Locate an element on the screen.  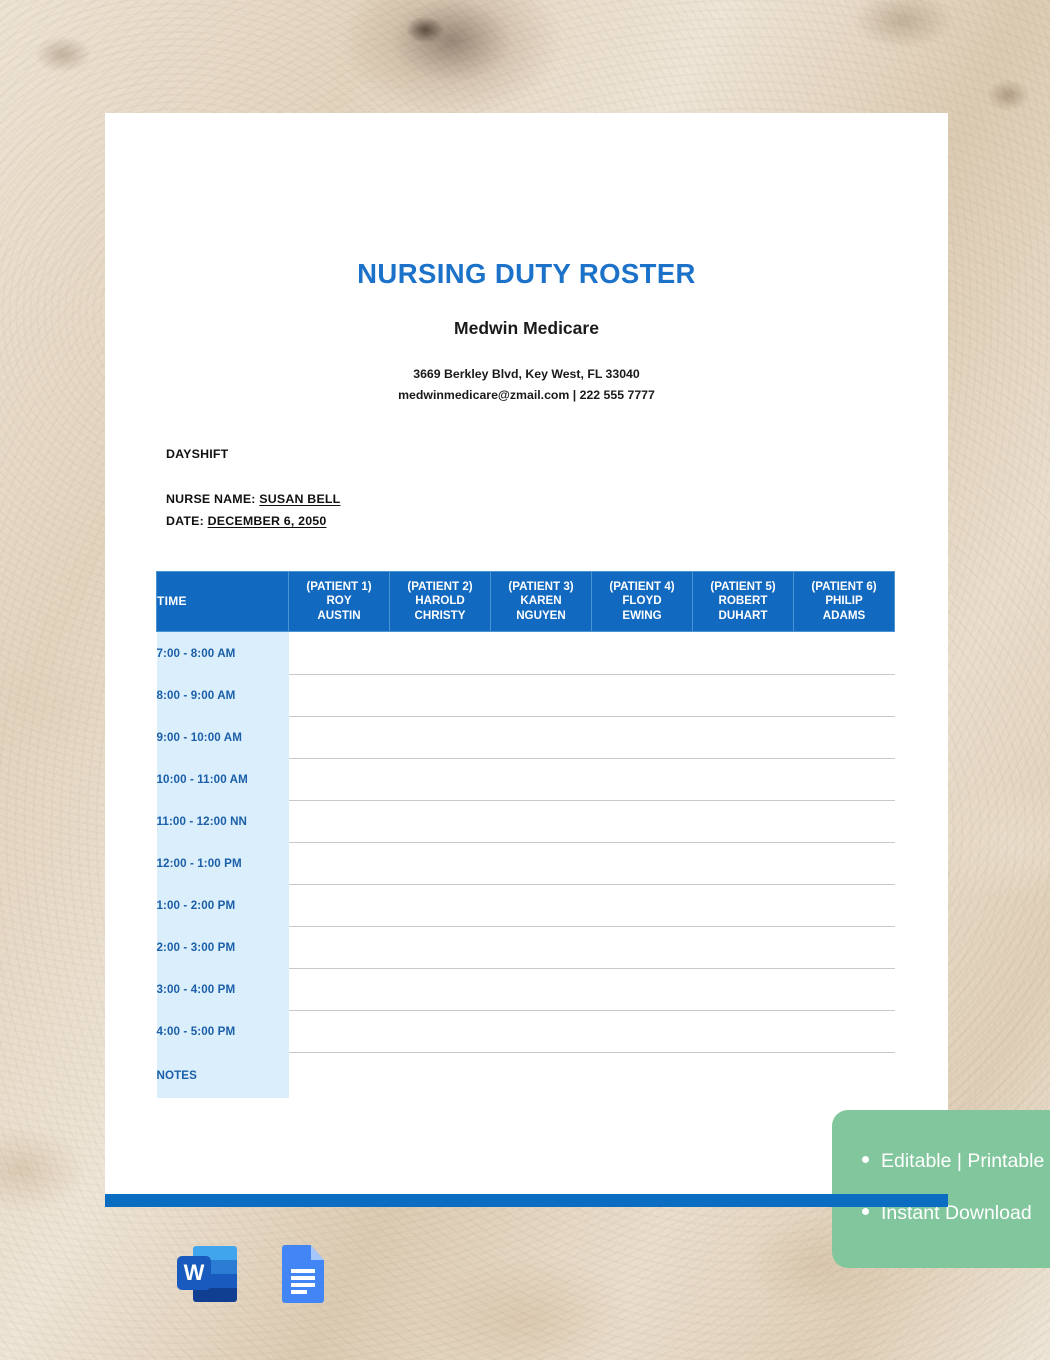
table-row: NOTES is located at coordinates (525, 1075).